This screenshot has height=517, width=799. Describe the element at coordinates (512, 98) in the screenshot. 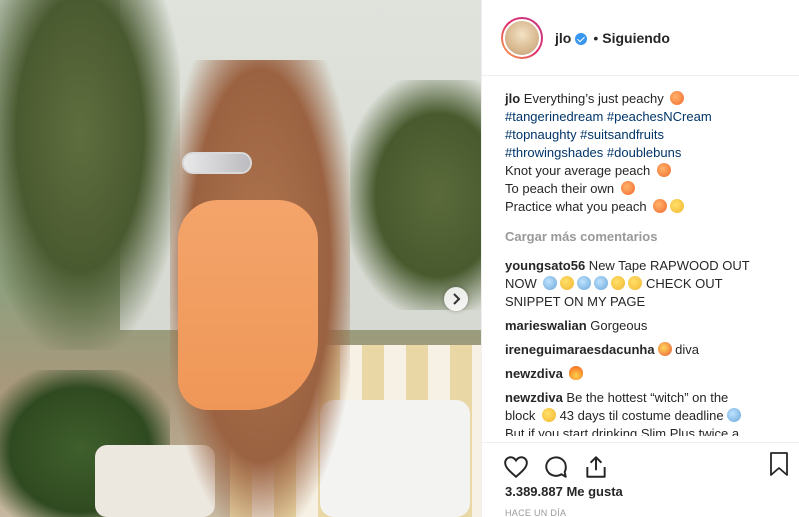

I see `caption-username: jlo` at that location.